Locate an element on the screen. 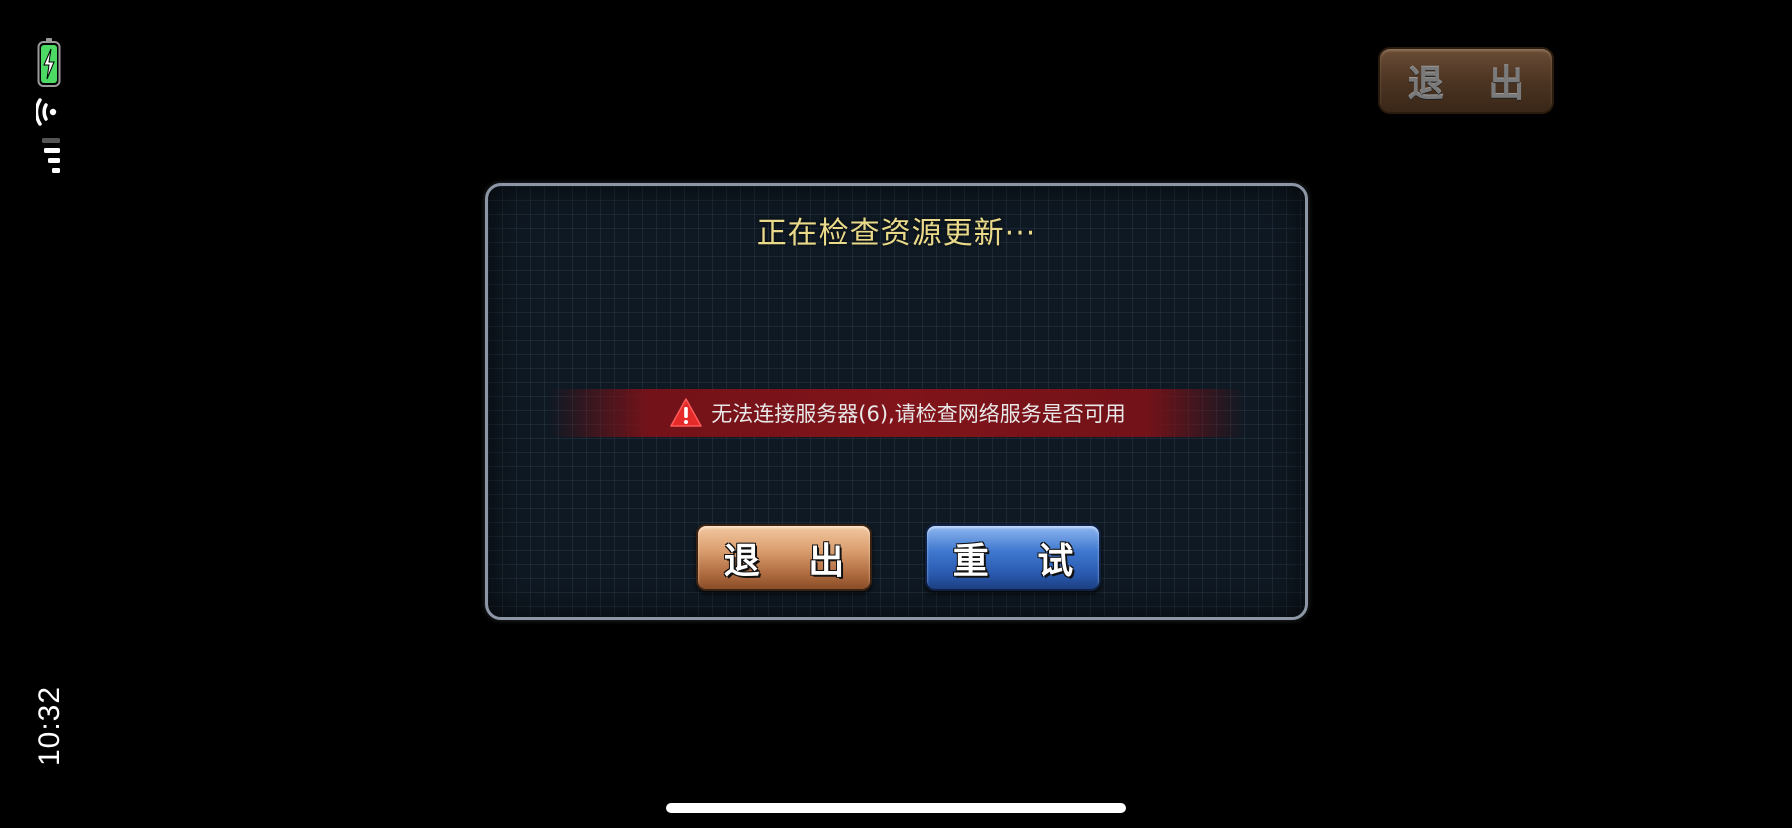 The image size is (1792, 828). top-exit-button: 退 出 is located at coordinates (1466, 80).